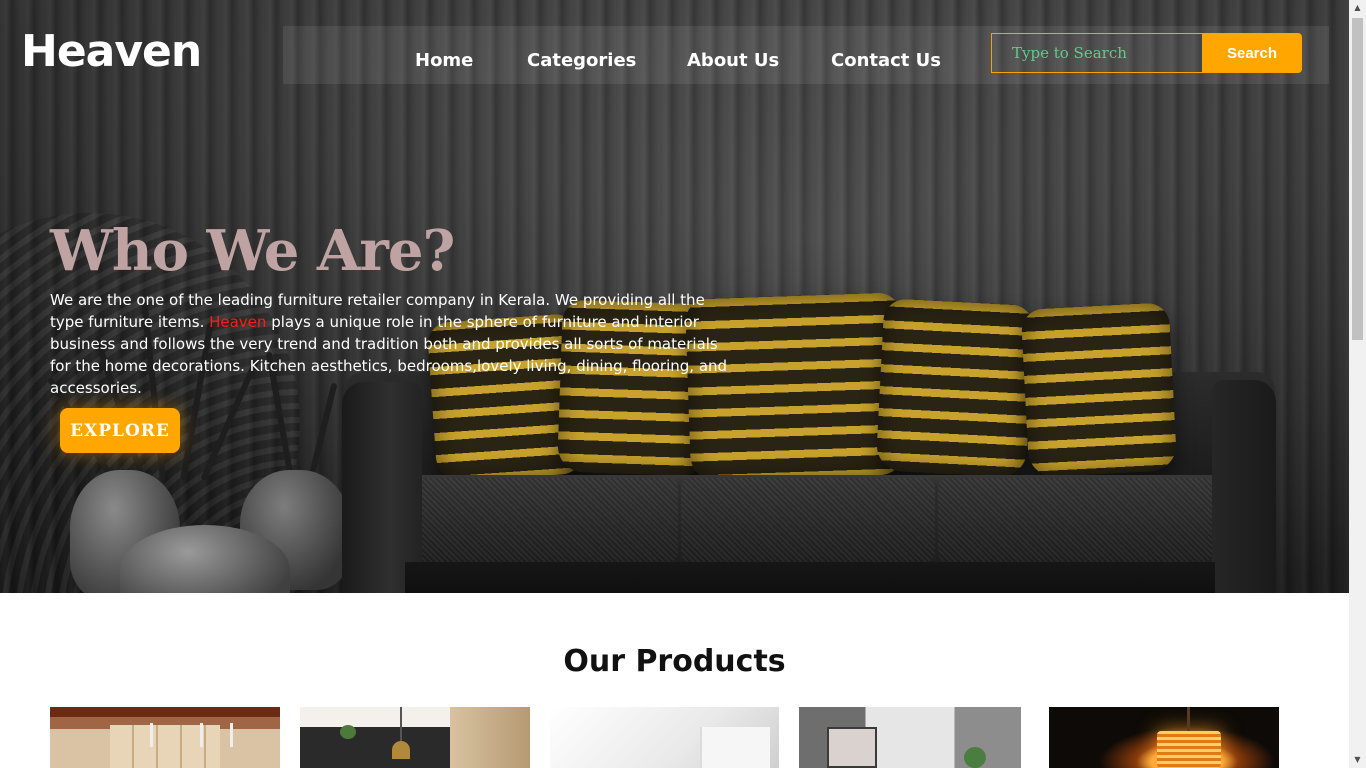 The width and height of the screenshot is (1366, 768). Describe the element at coordinates (674, 661) in the screenshot. I see `products-title: Our Products` at that location.